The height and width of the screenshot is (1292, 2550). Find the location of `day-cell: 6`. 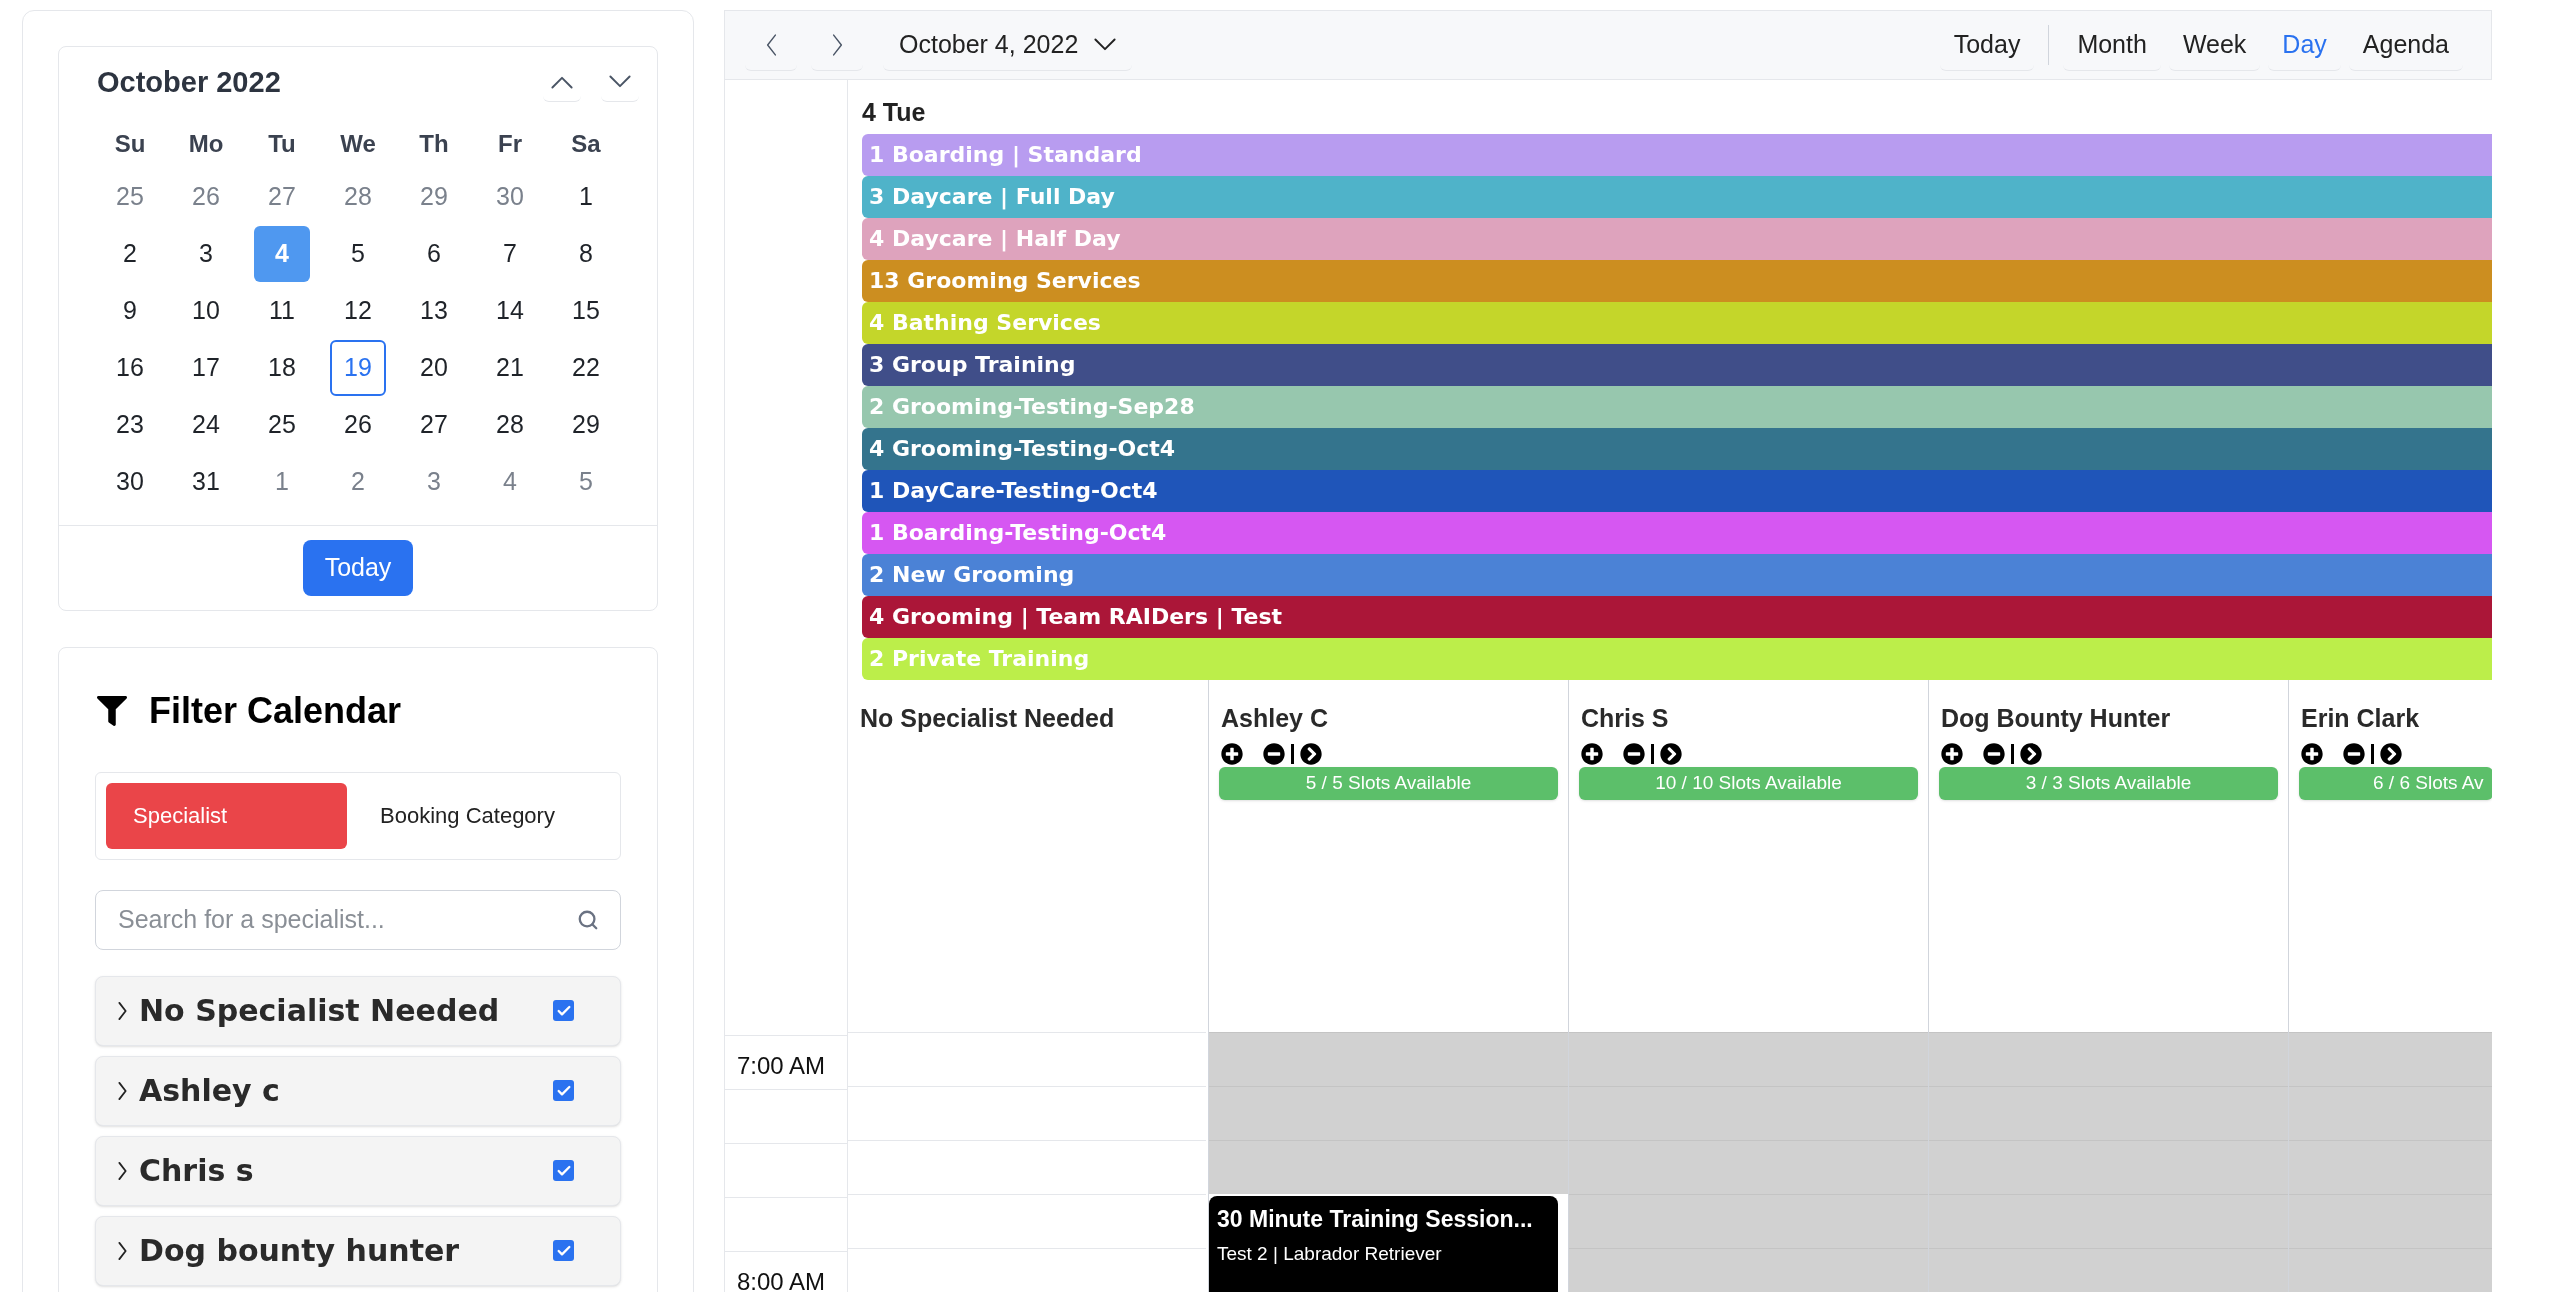

day-cell: 6 is located at coordinates (434, 254).